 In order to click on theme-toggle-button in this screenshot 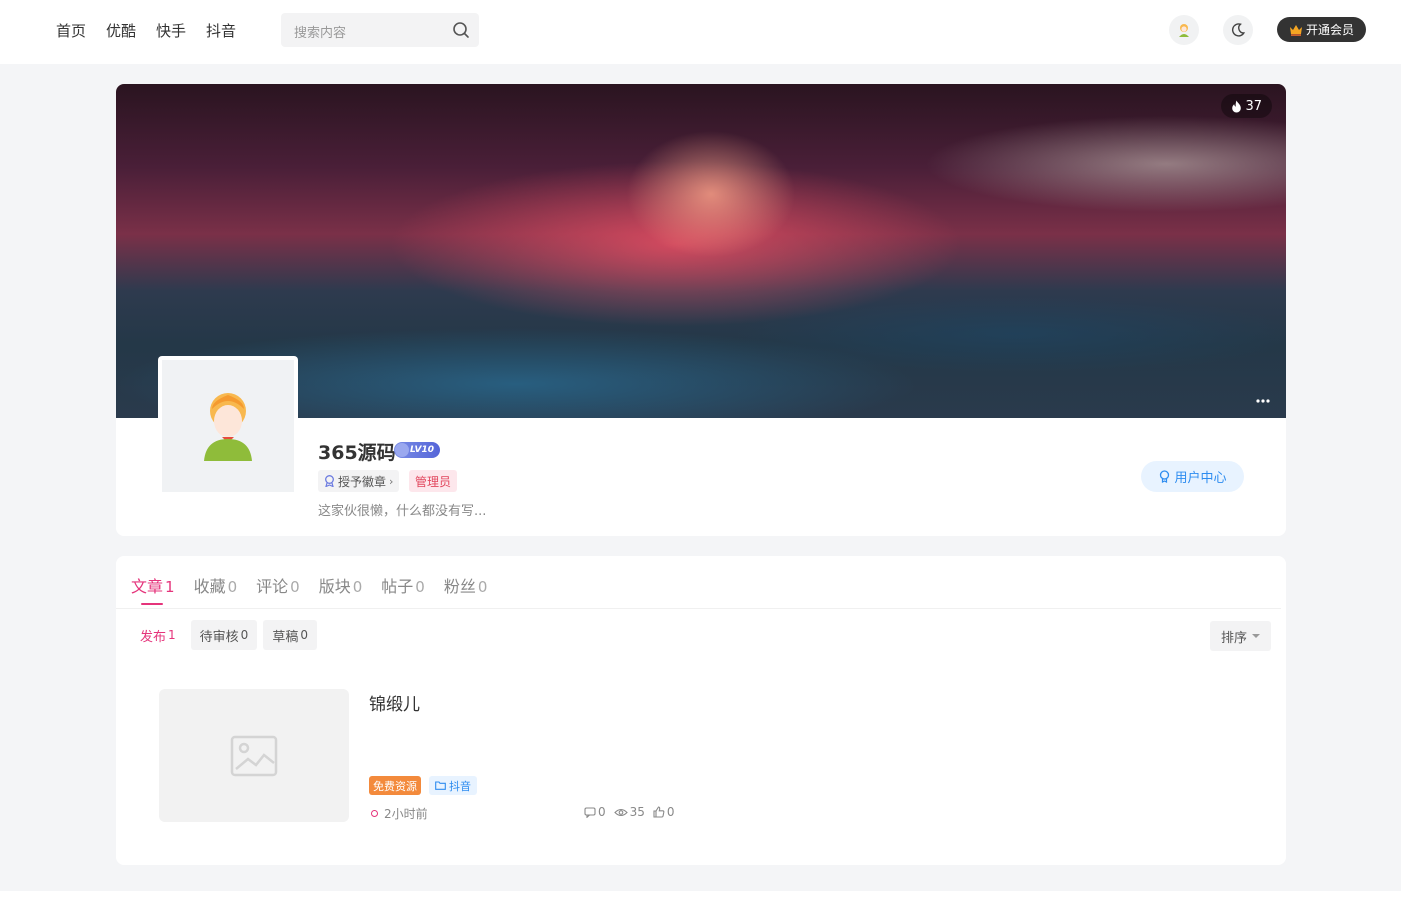, I will do `click(1238, 30)`.